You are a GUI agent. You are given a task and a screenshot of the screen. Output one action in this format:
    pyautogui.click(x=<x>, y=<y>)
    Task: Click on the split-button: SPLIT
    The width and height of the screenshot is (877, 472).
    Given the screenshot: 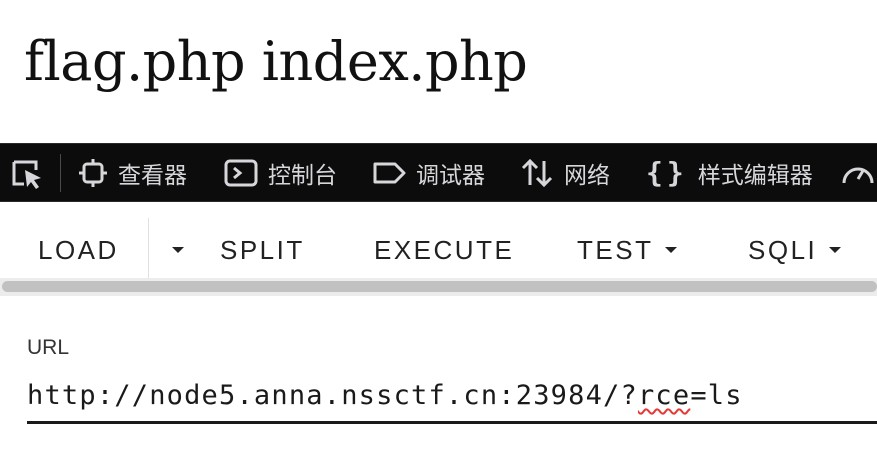 What is the action you would take?
    pyautogui.click(x=262, y=250)
    